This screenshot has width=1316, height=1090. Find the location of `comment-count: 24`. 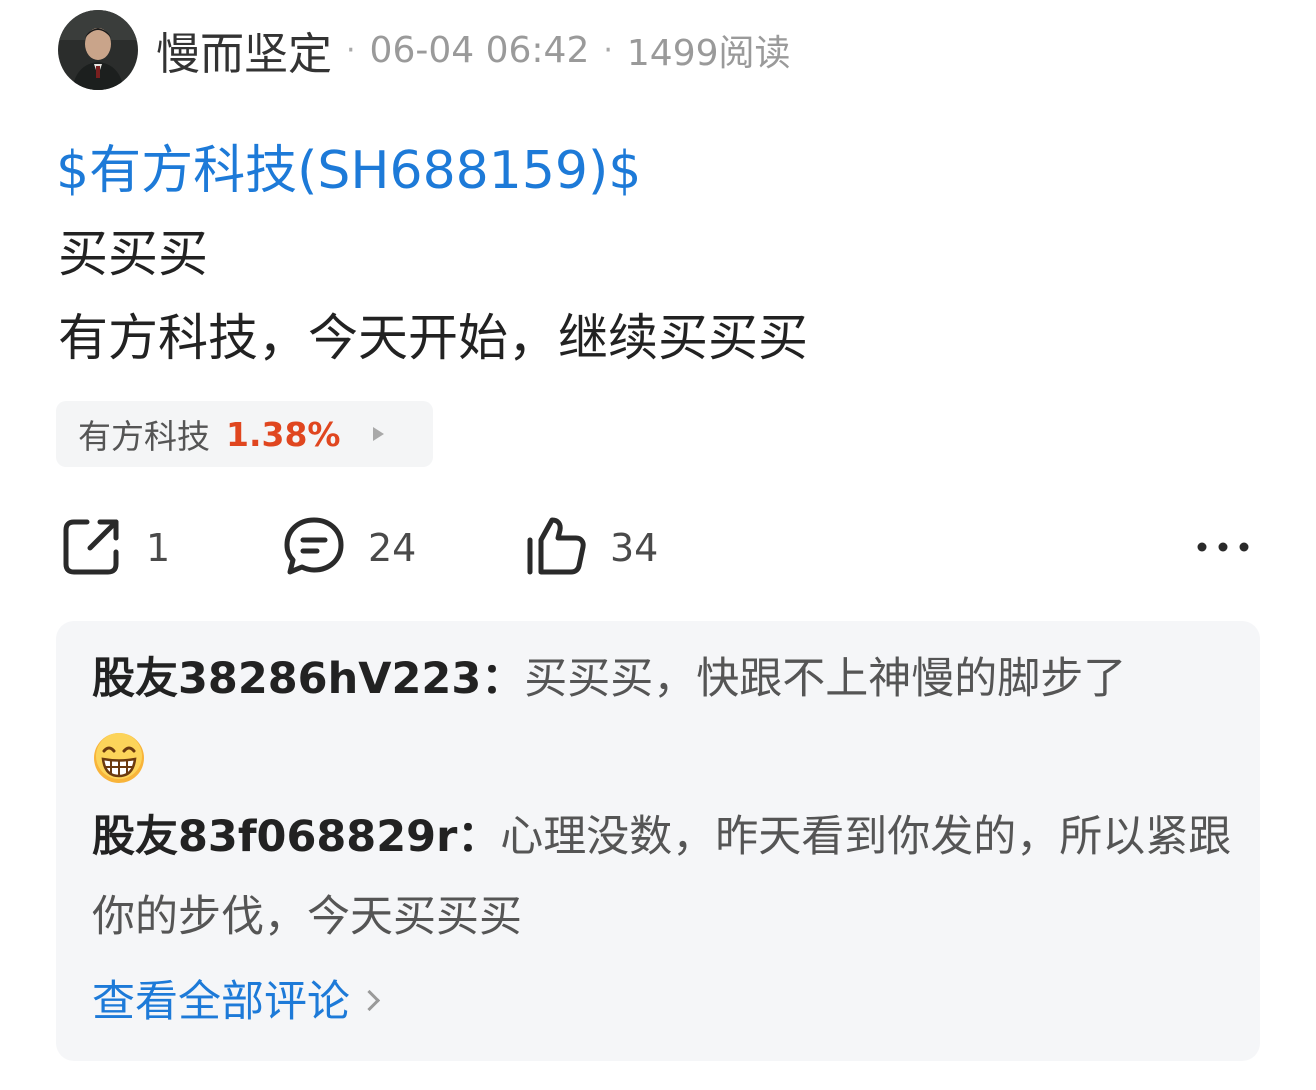

comment-count: 24 is located at coordinates (392, 548).